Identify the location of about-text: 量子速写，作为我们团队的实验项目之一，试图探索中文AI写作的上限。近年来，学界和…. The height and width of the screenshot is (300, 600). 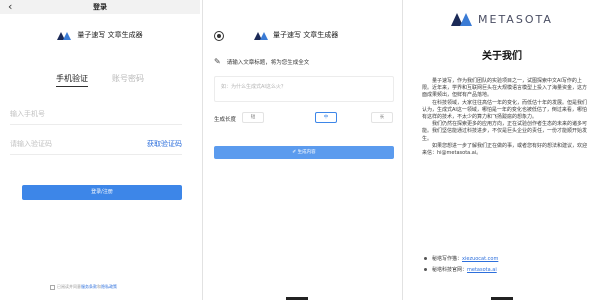
(505, 117).